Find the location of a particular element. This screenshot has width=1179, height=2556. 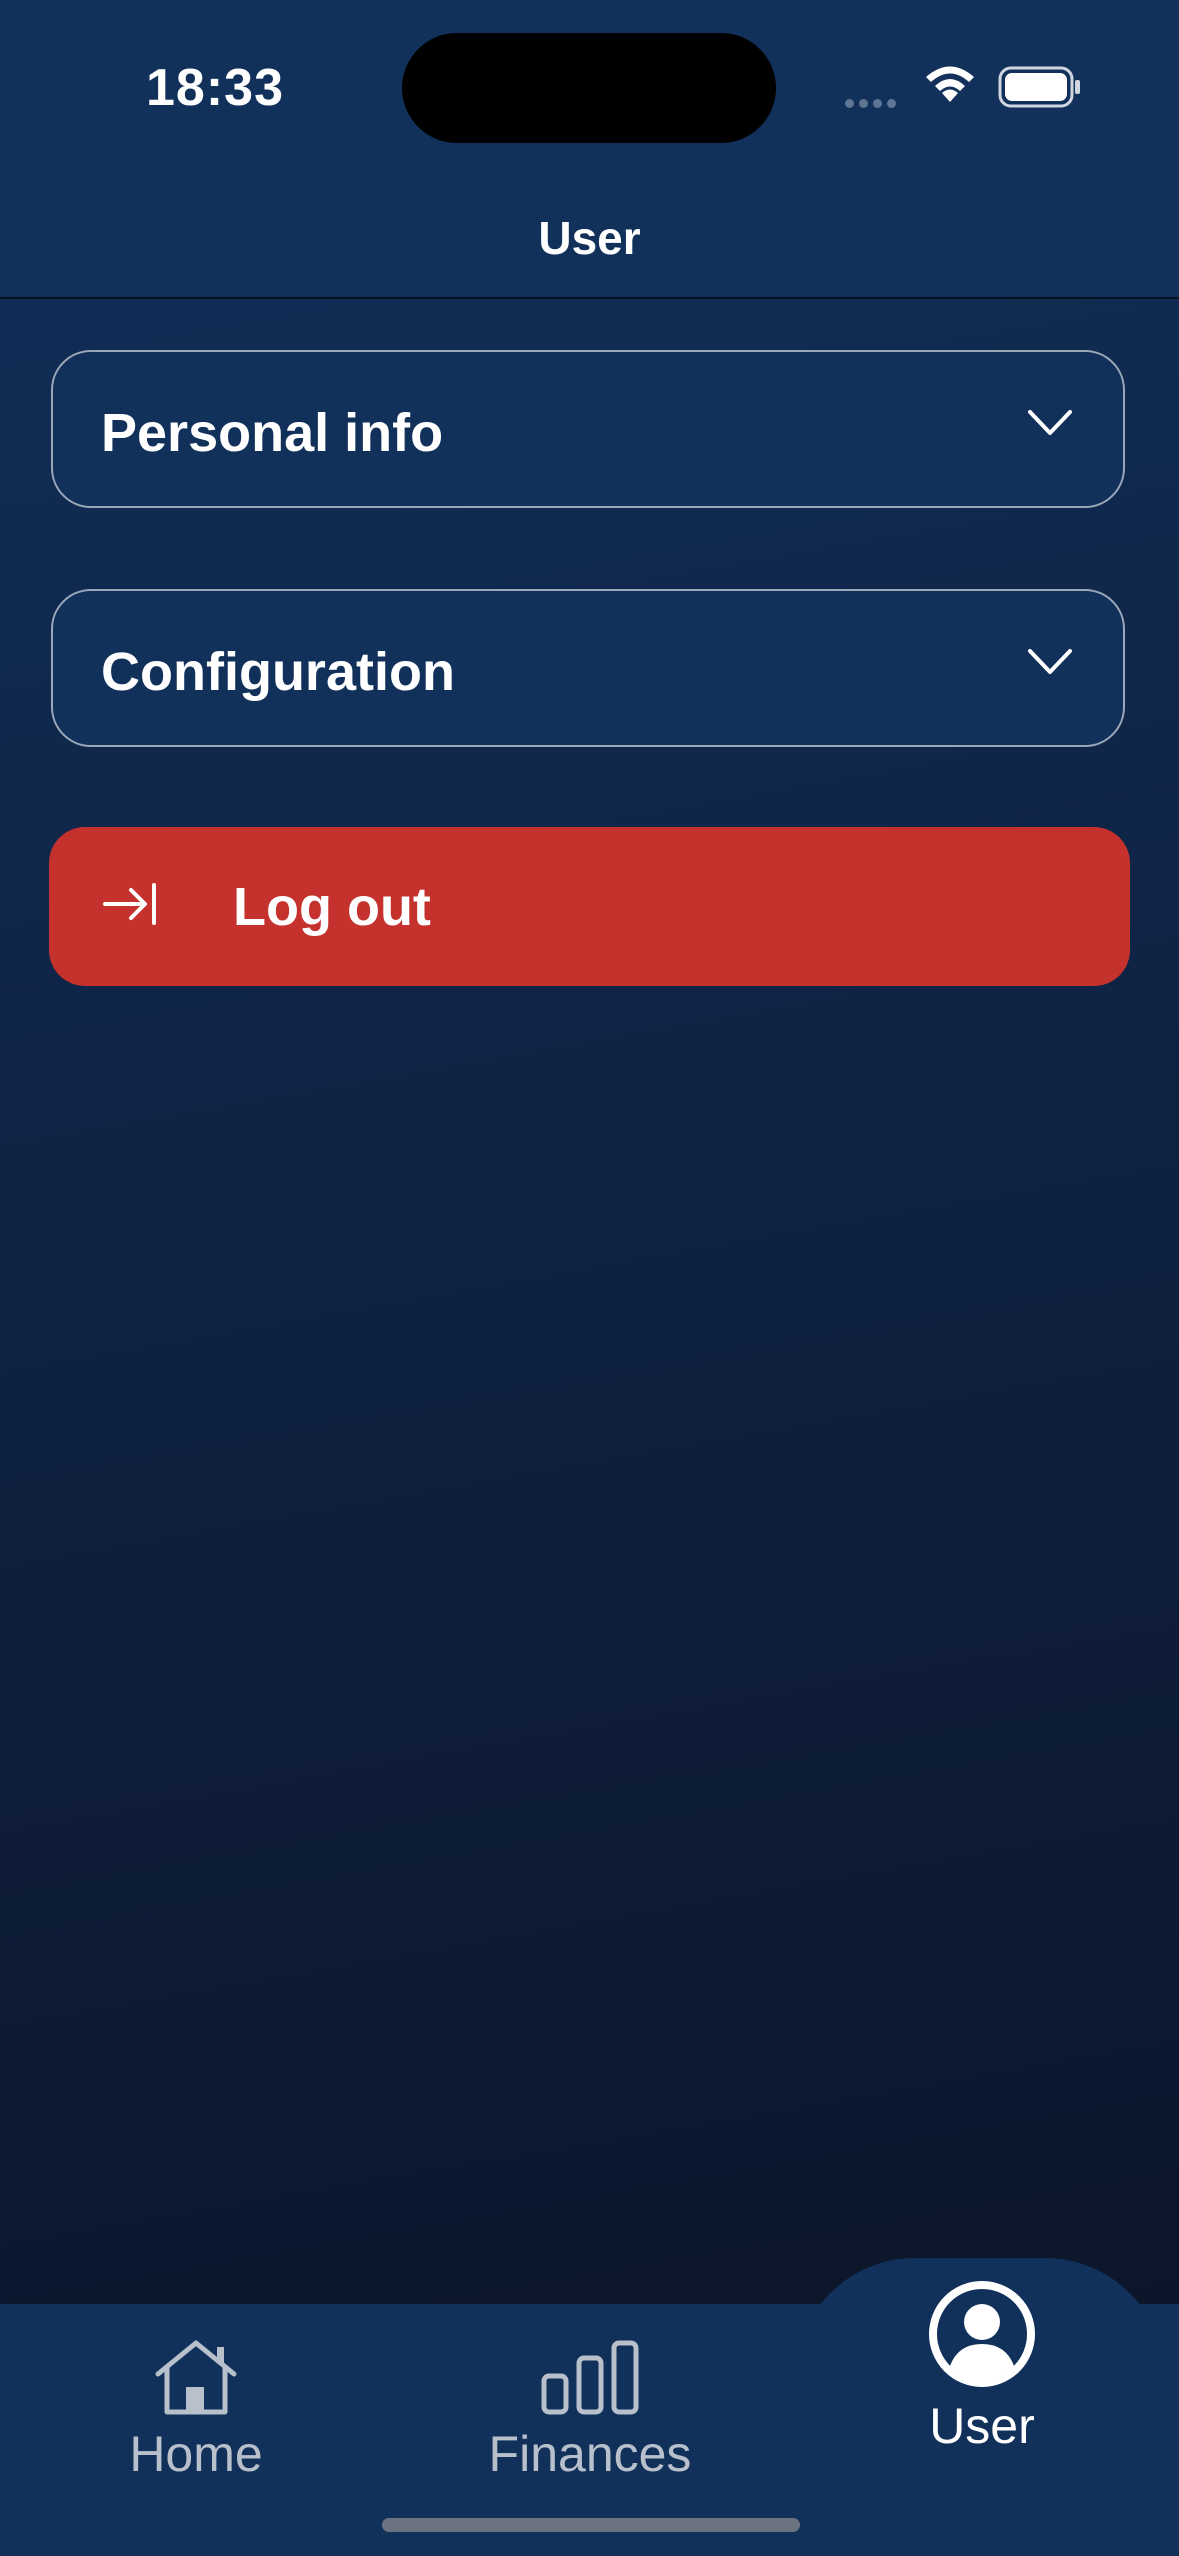

status-bar: 18:33 is located at coordinates (589, 87).